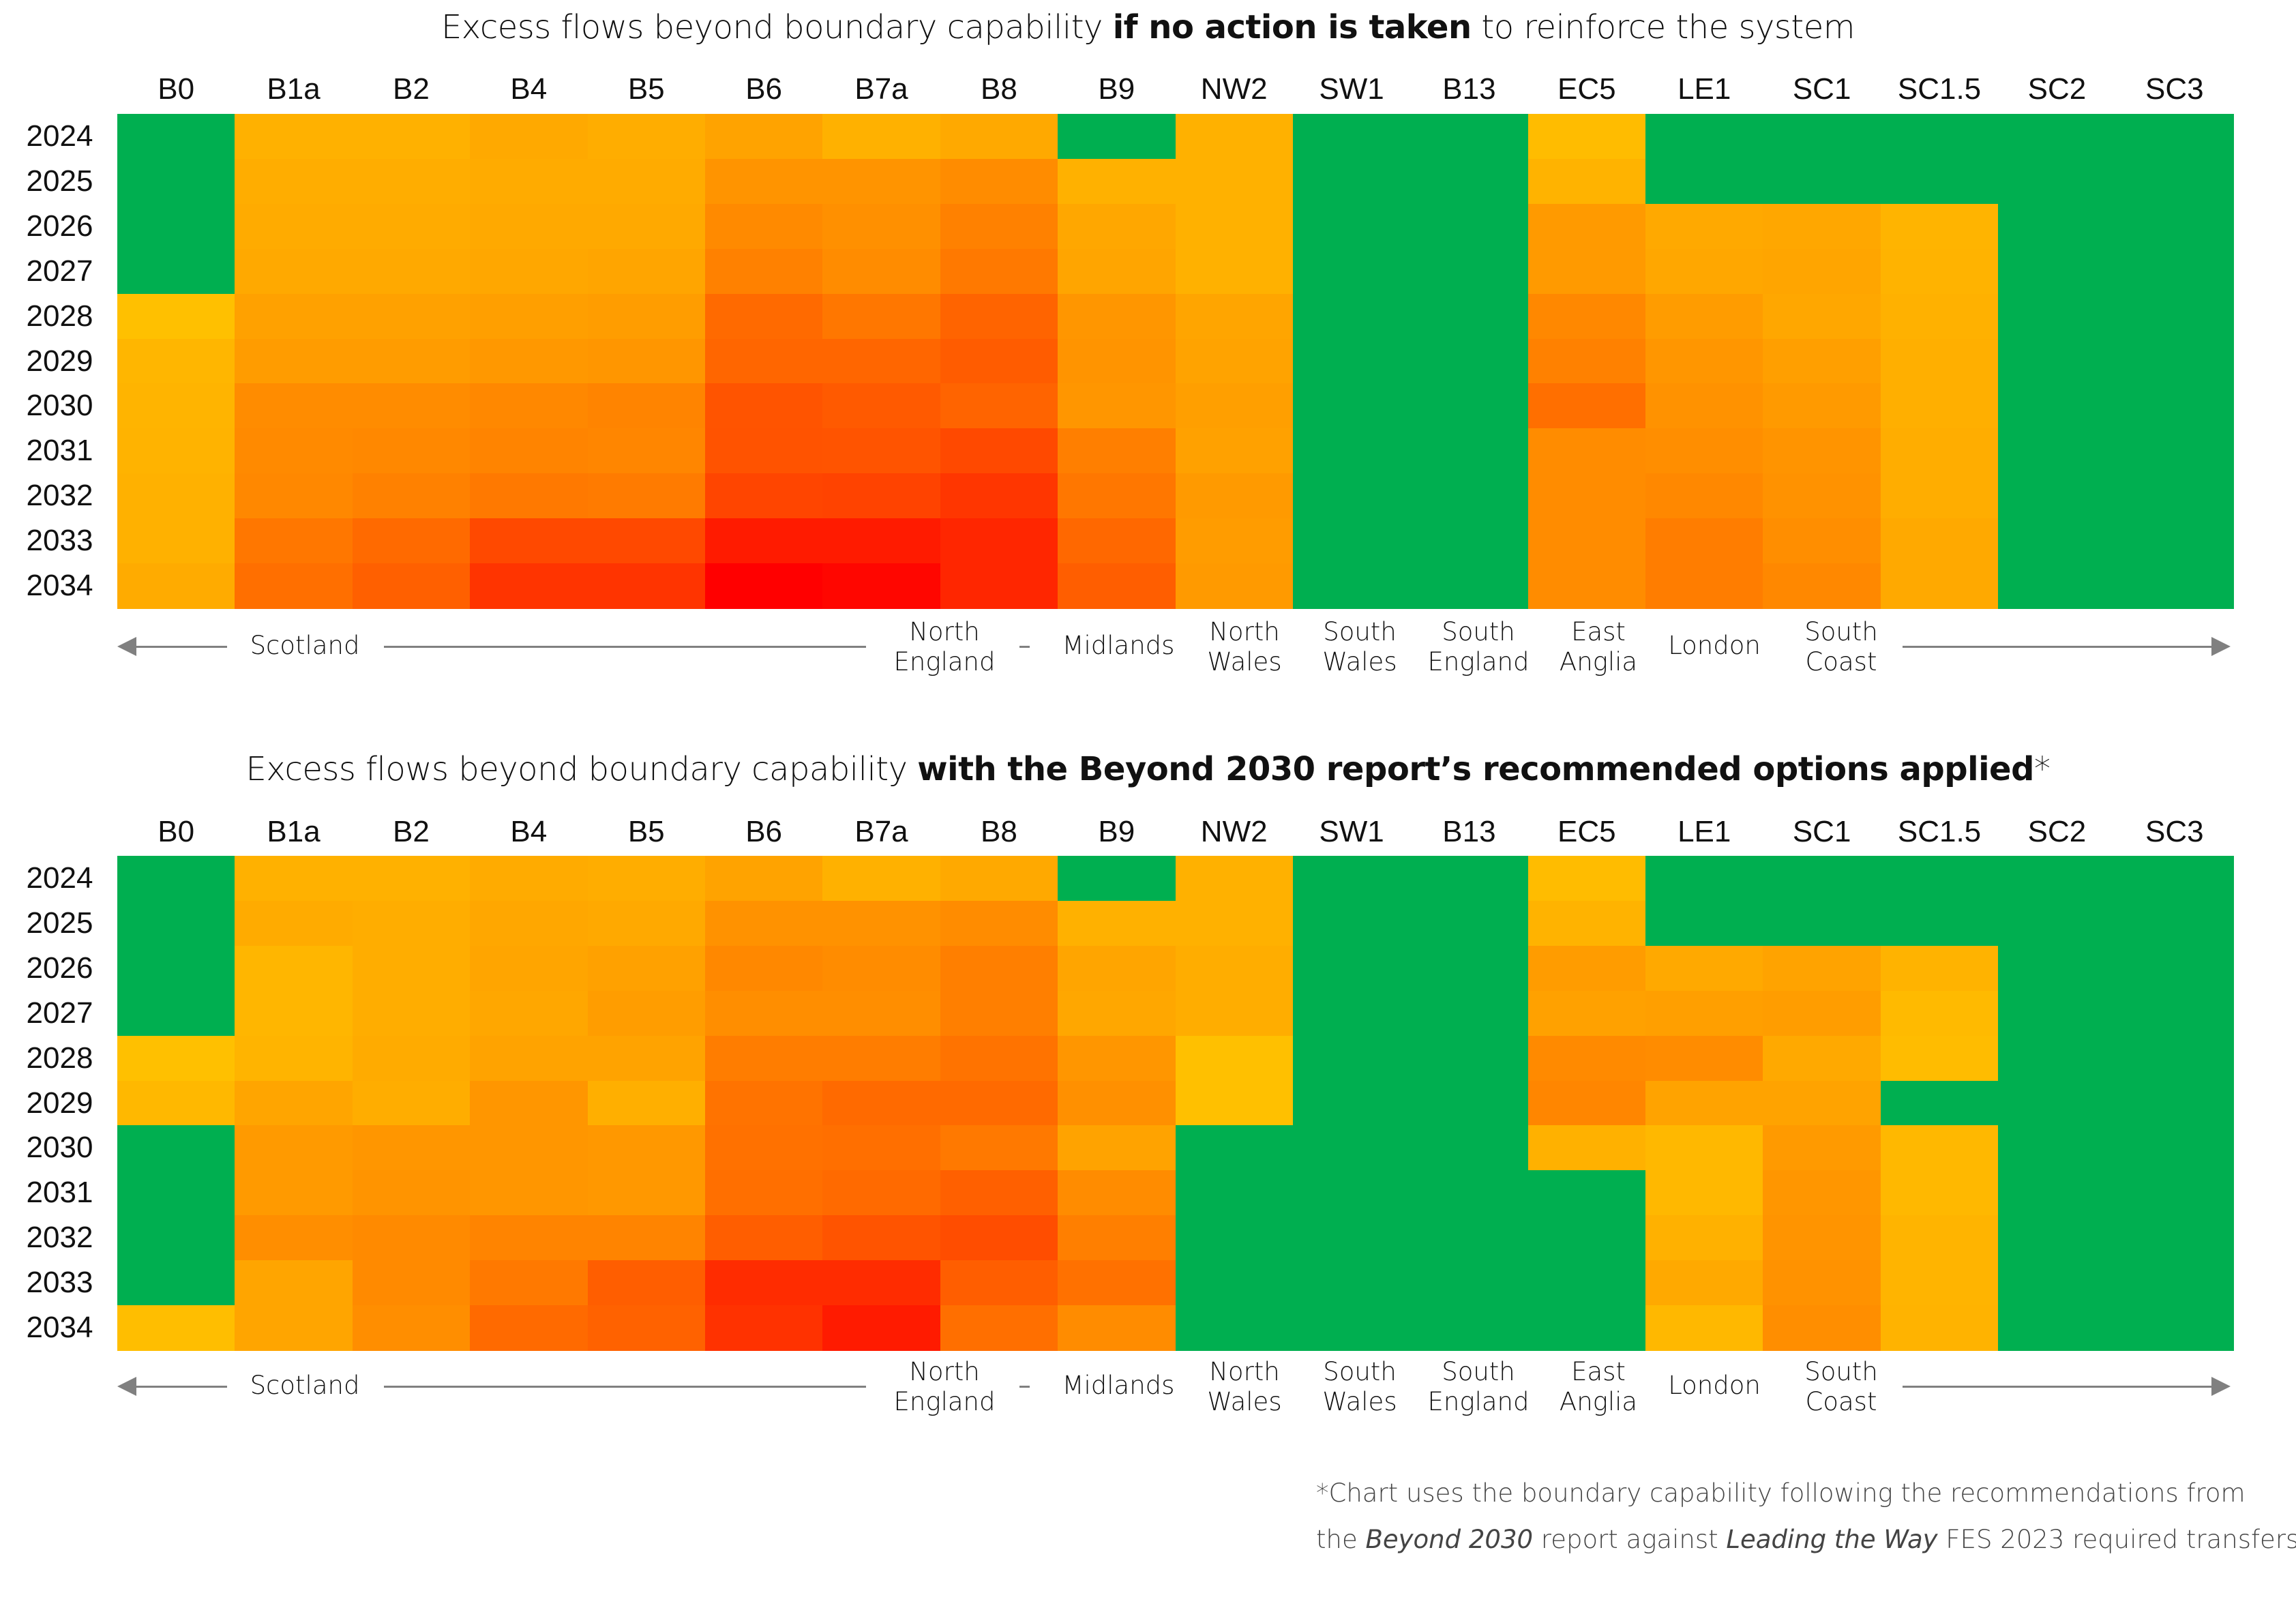 This screenshot has height=1623, width=2296. Describe the element at coordinates (60, 316) in the screenshot. I see `row-label: 2028` at that location.